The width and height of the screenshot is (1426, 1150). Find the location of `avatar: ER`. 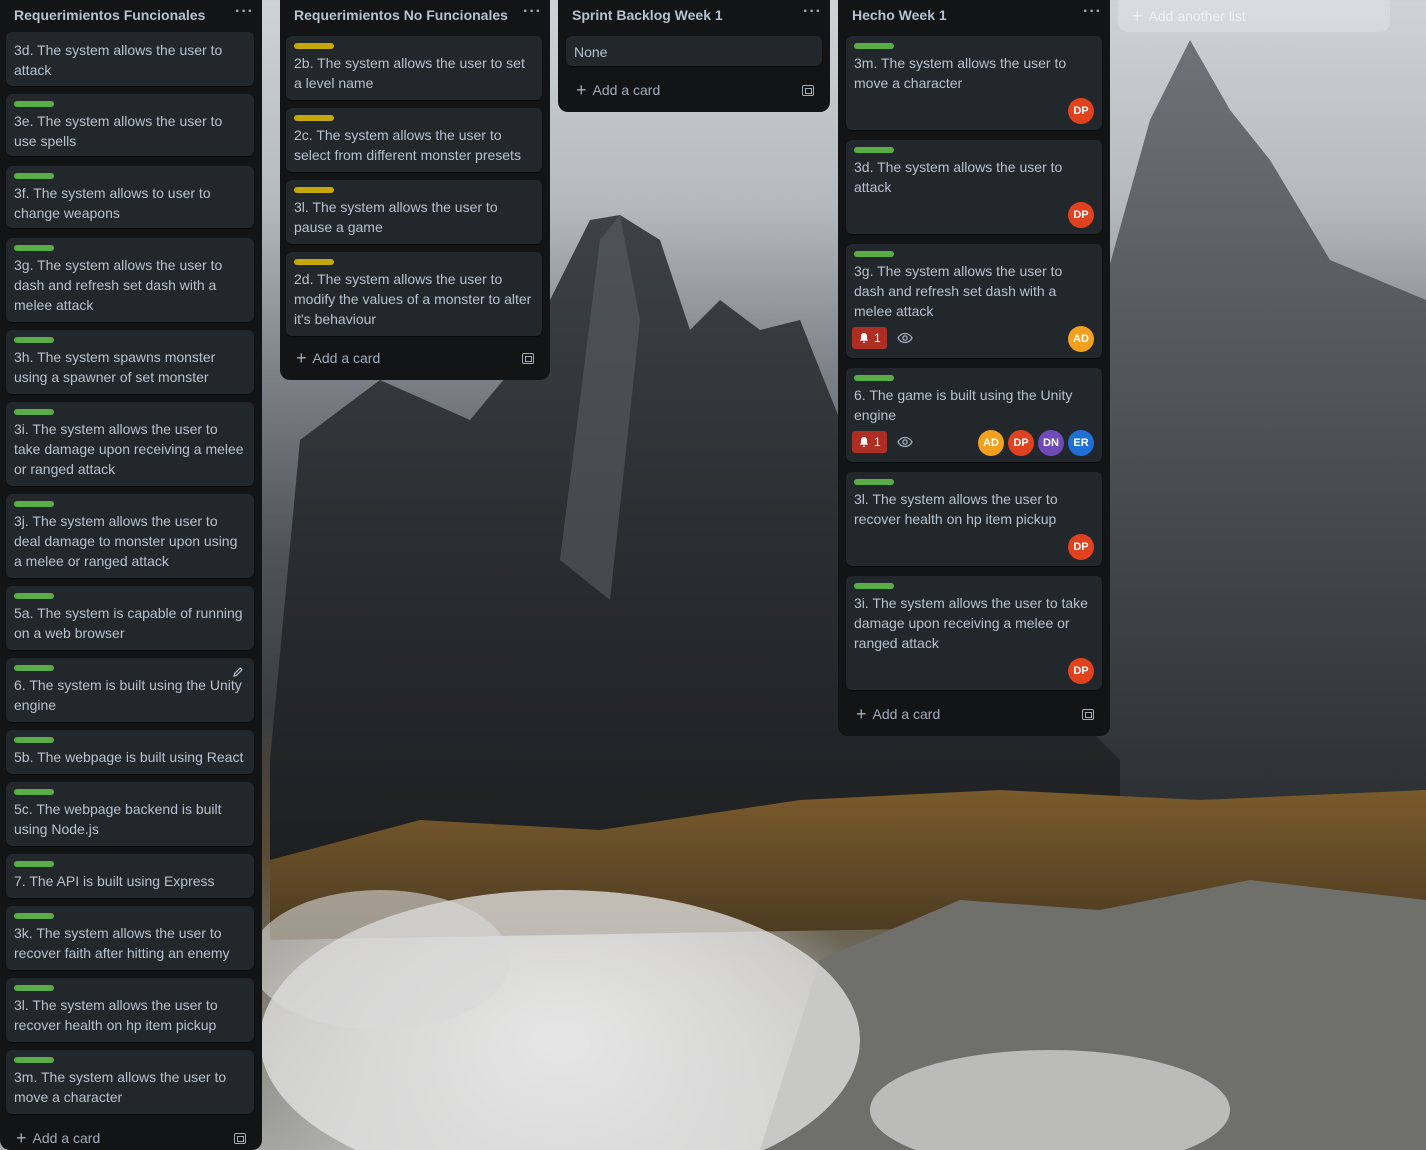

avatar: ER is located at coordinates (1081, 443).